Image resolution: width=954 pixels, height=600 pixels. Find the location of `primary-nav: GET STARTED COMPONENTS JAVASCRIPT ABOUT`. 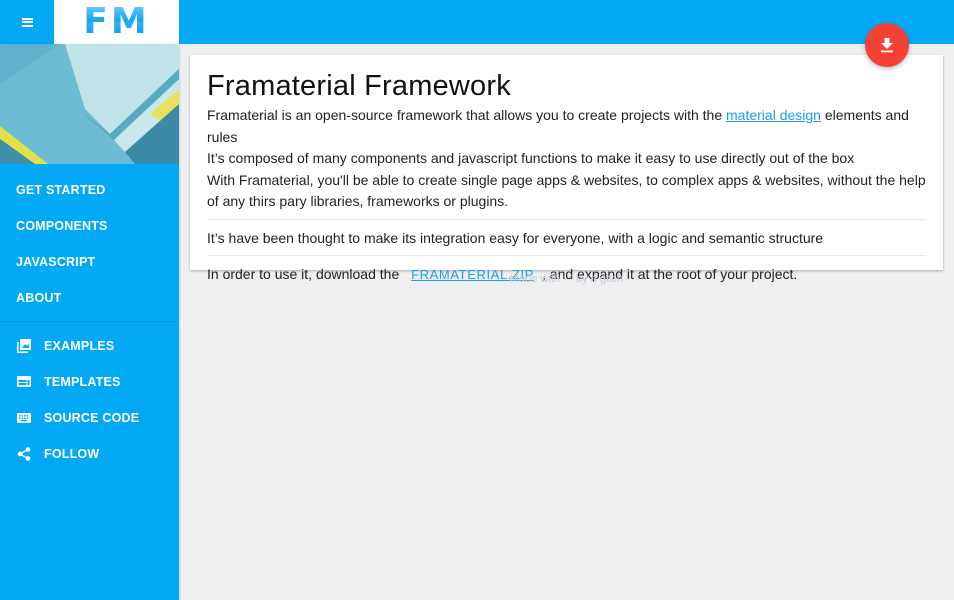

primary-nav: GET STARTED COMPONENTS JAVASCRIPT ABOUT is located at coordinates (89, 240).